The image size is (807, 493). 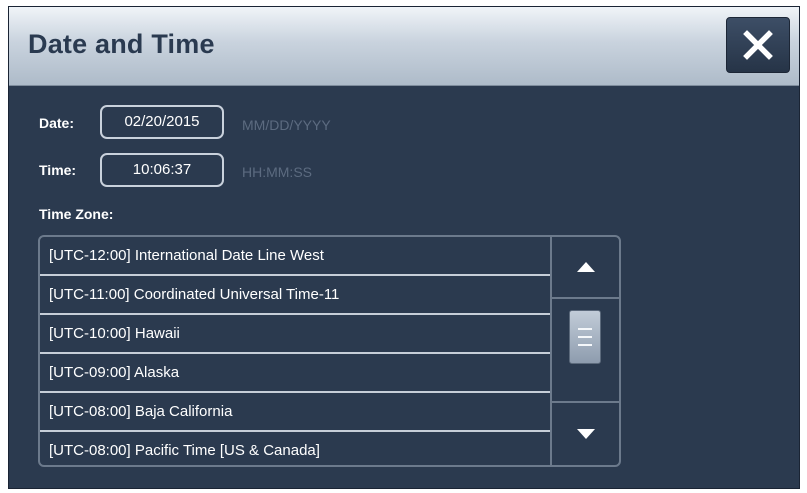 I want to click on close-icon, so click(x=758, y=45).